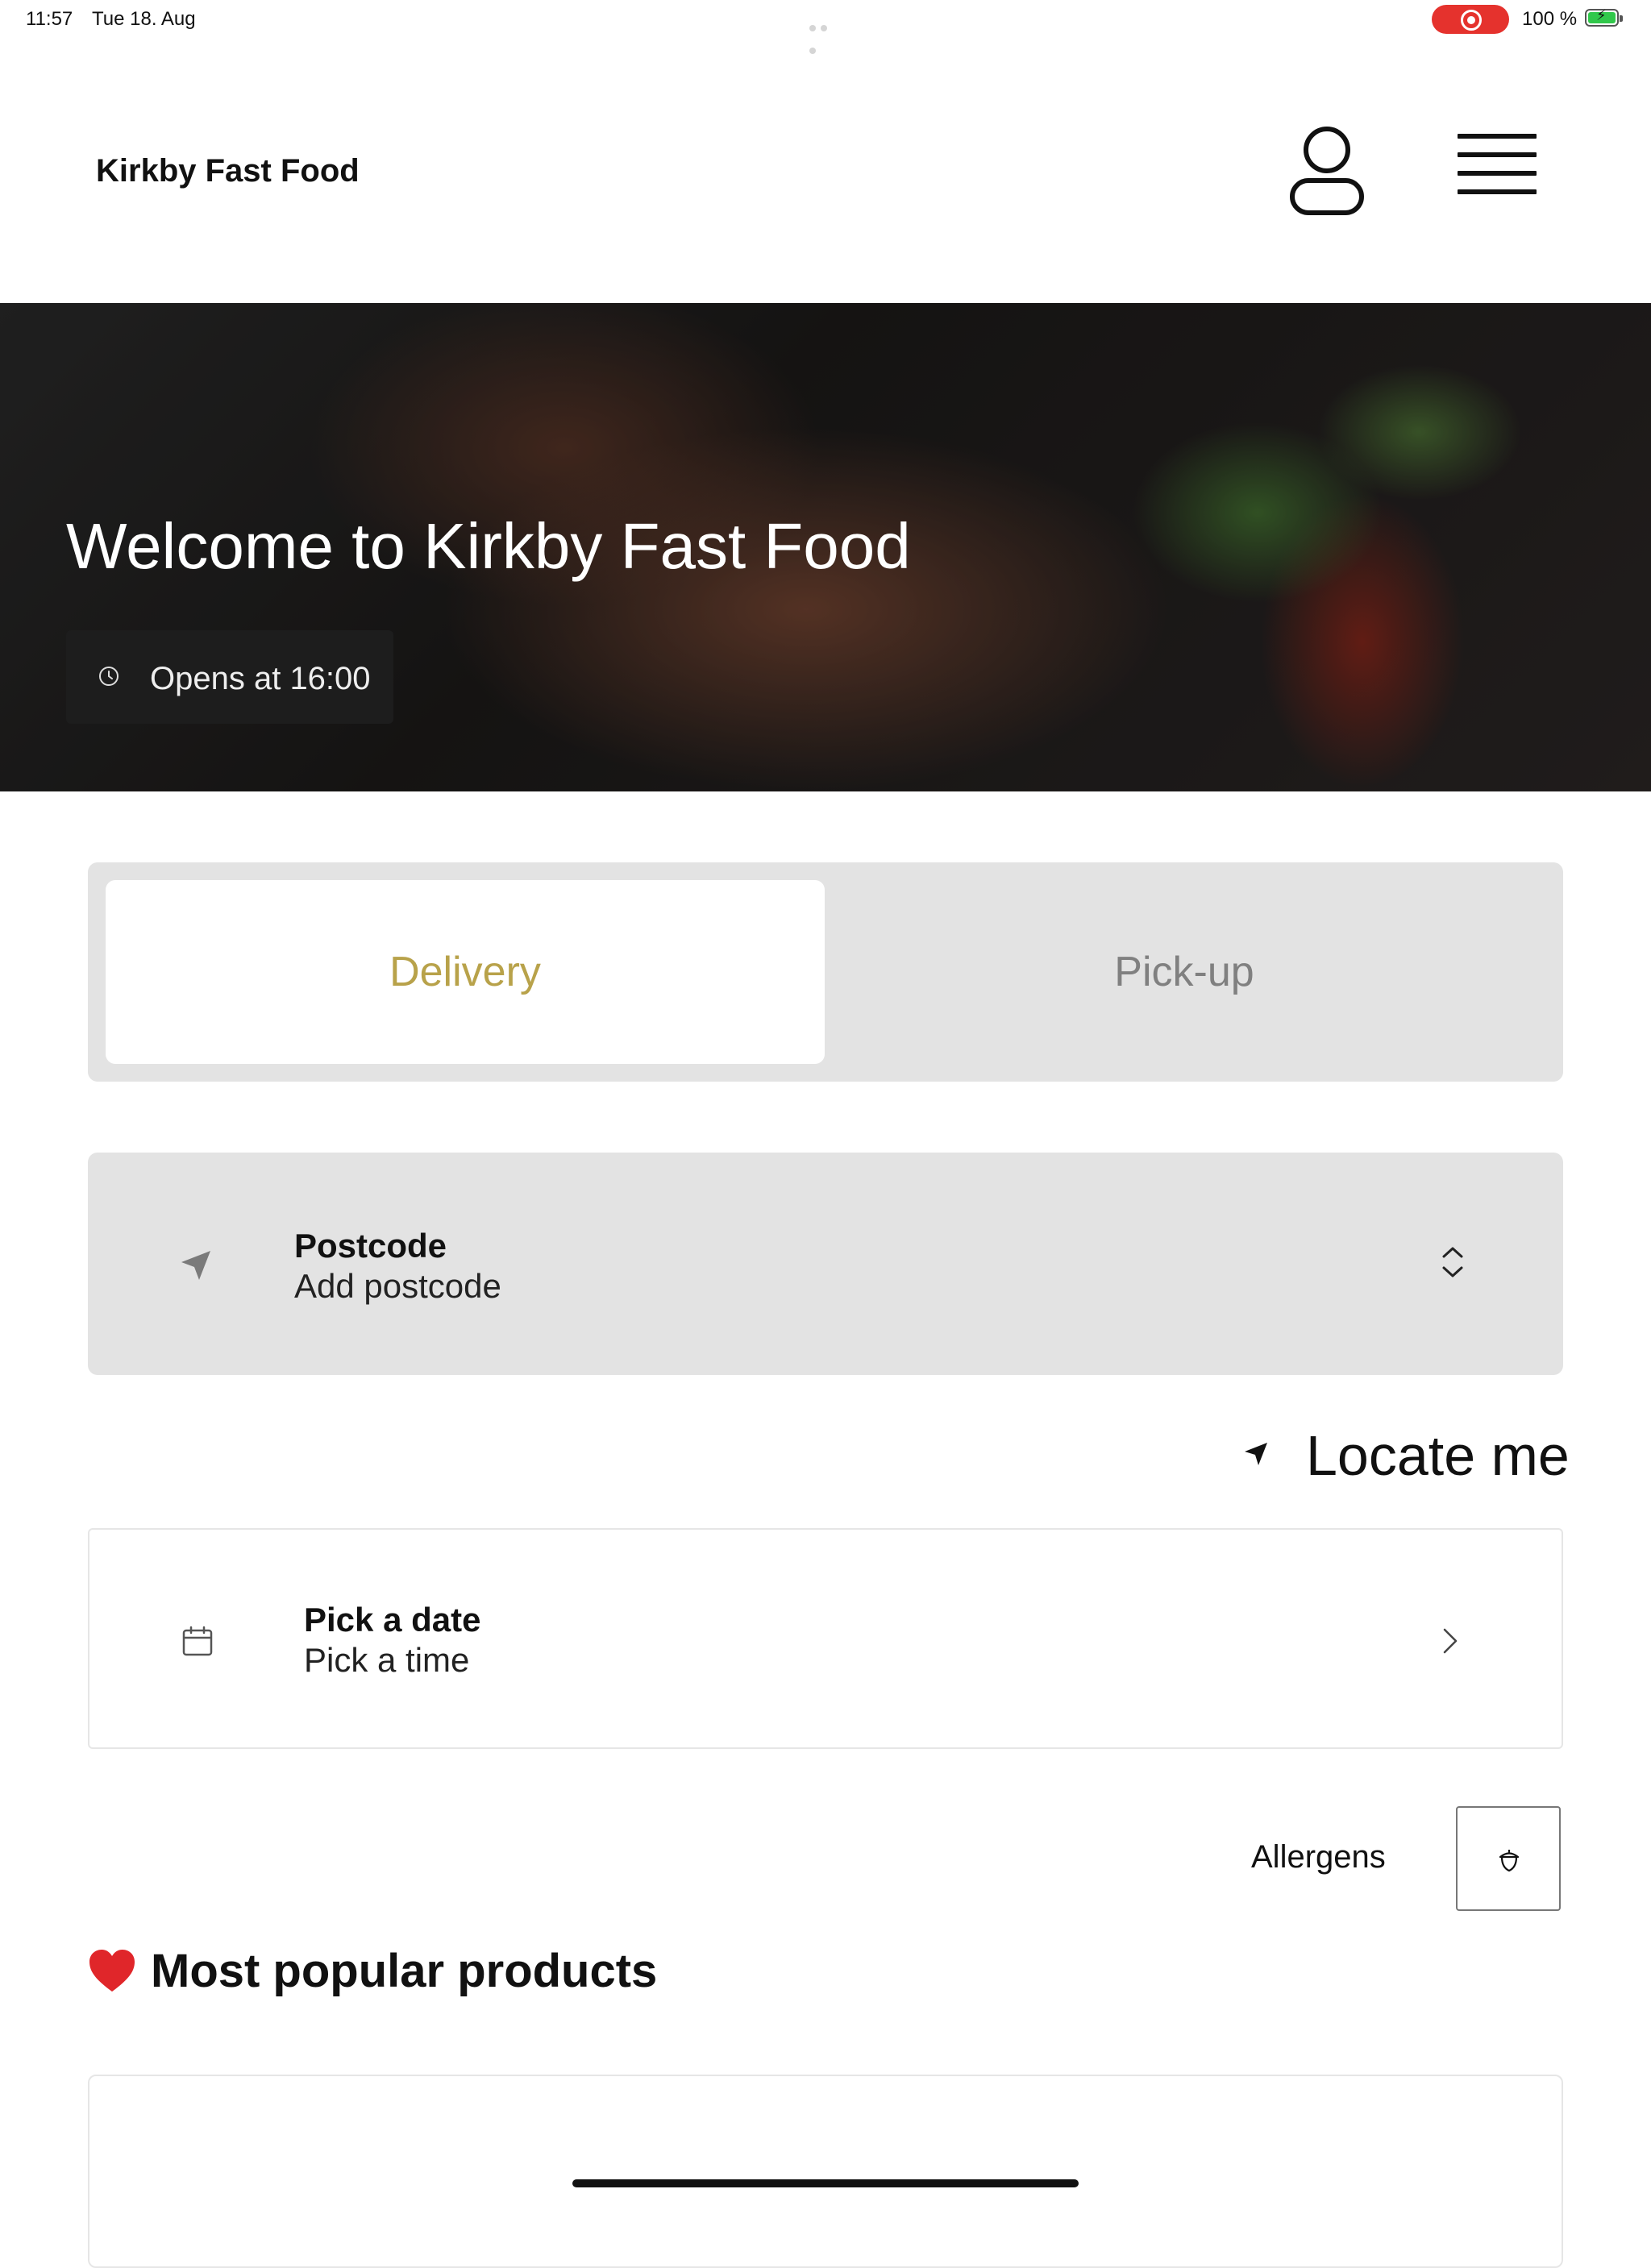 The height and width of the screenshot is (2268, 1651). What do you see at coordinates (397, 1286) in the screenshot?
I see `postcode-value: Add postcode` at bounding box center [397, 1286].